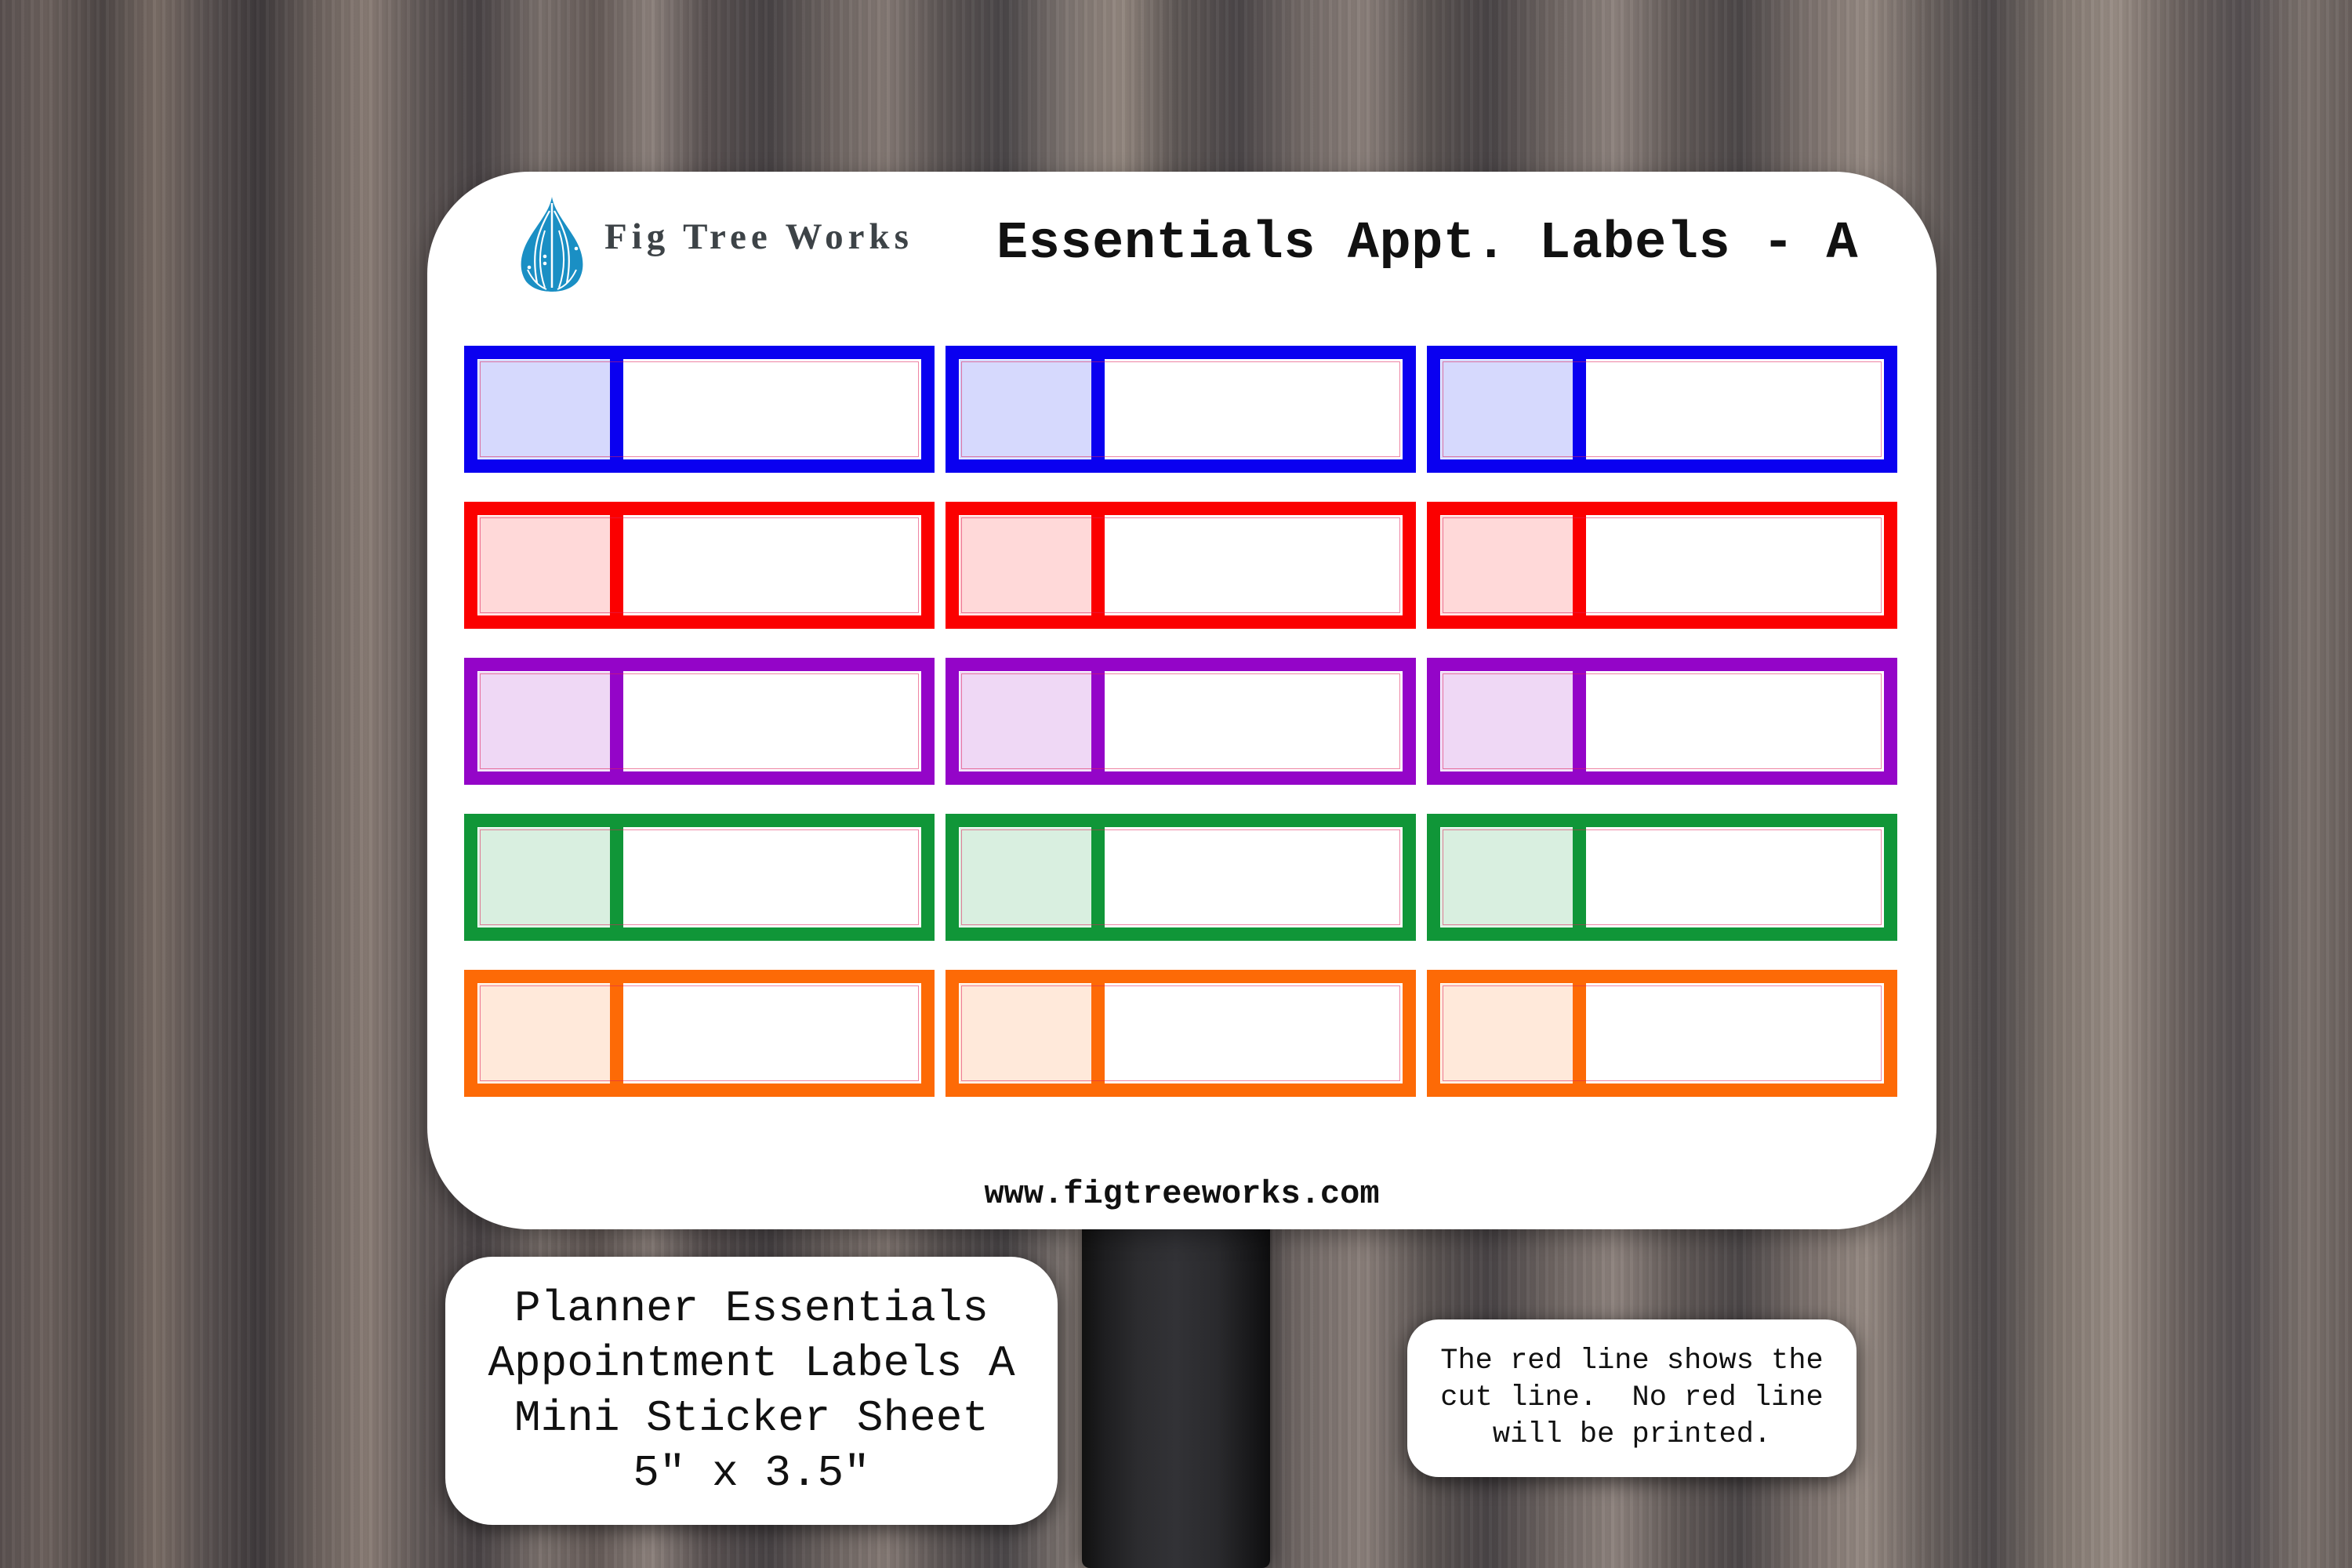 The image size is (2352, 1568). Describe the element at coordinates (1427, 244) in the screenshot. I see `sheet-title: Essentials Appt. Labels - A` at that location.